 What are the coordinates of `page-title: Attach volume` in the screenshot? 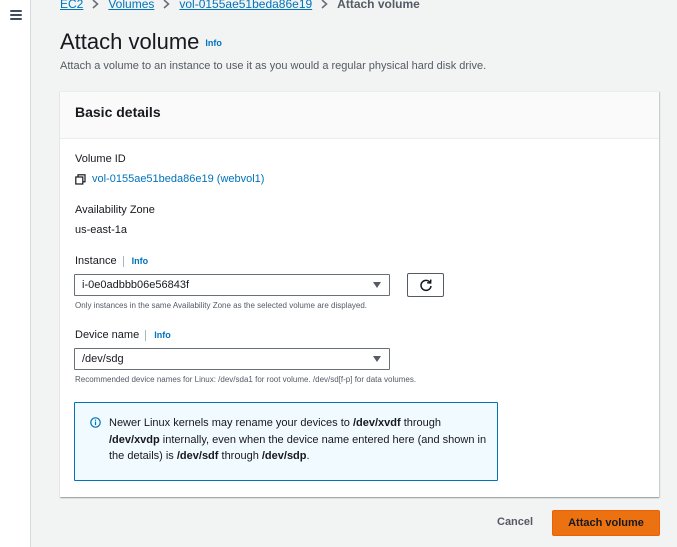 It's located at (130, 41).